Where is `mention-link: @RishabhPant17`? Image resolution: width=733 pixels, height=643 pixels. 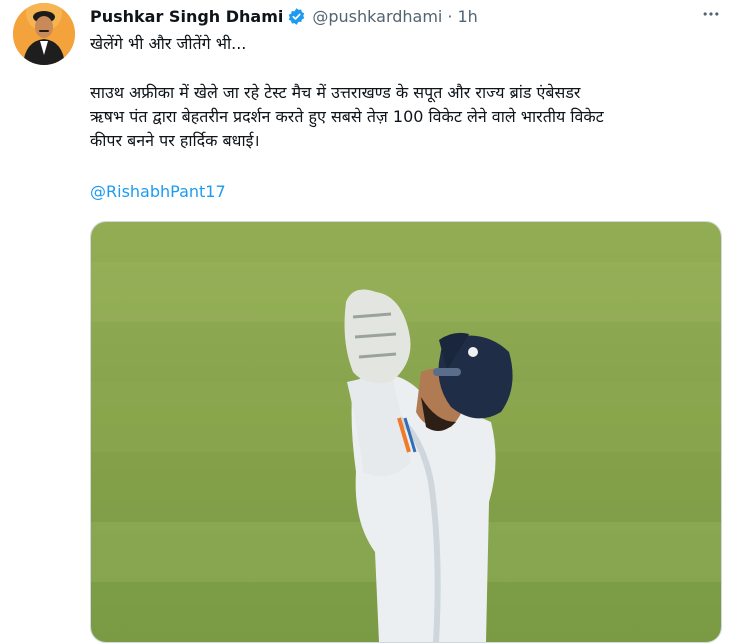
mention-link: @RishabhPant17 is located at coordinates (158, 192).